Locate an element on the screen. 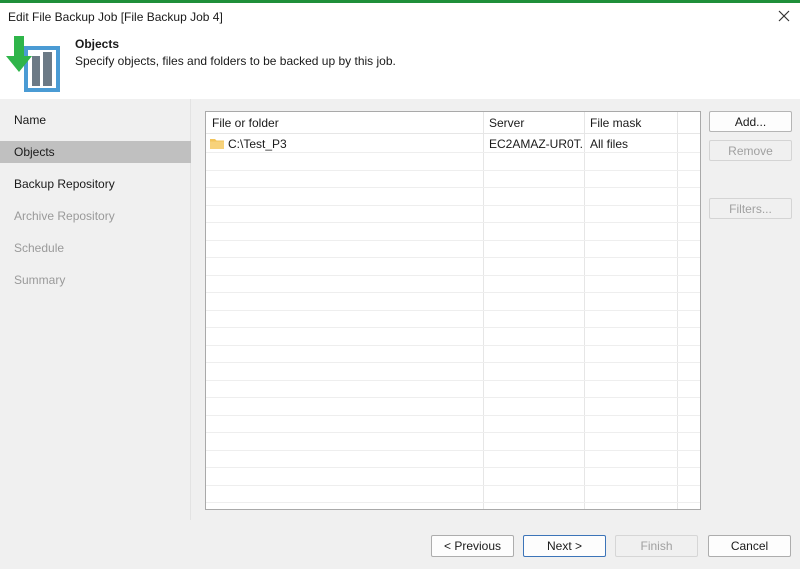 The height and width of the screenshot is (569, 800). close-icon is located at coordinates (784, 16).